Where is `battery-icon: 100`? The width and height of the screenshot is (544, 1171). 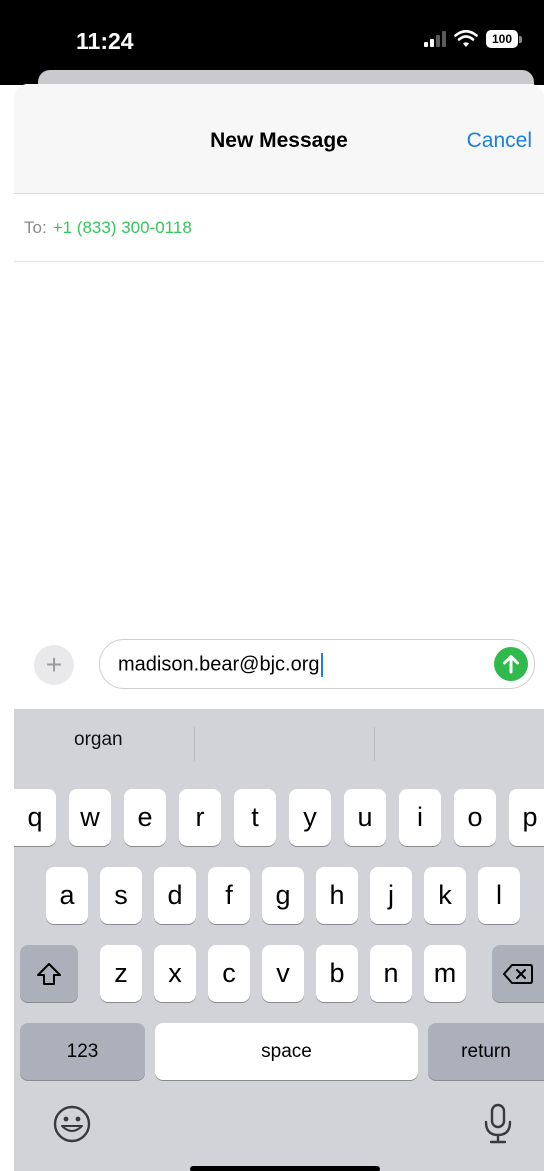 battery-icon: 100 is located at coordinates (504, 39).